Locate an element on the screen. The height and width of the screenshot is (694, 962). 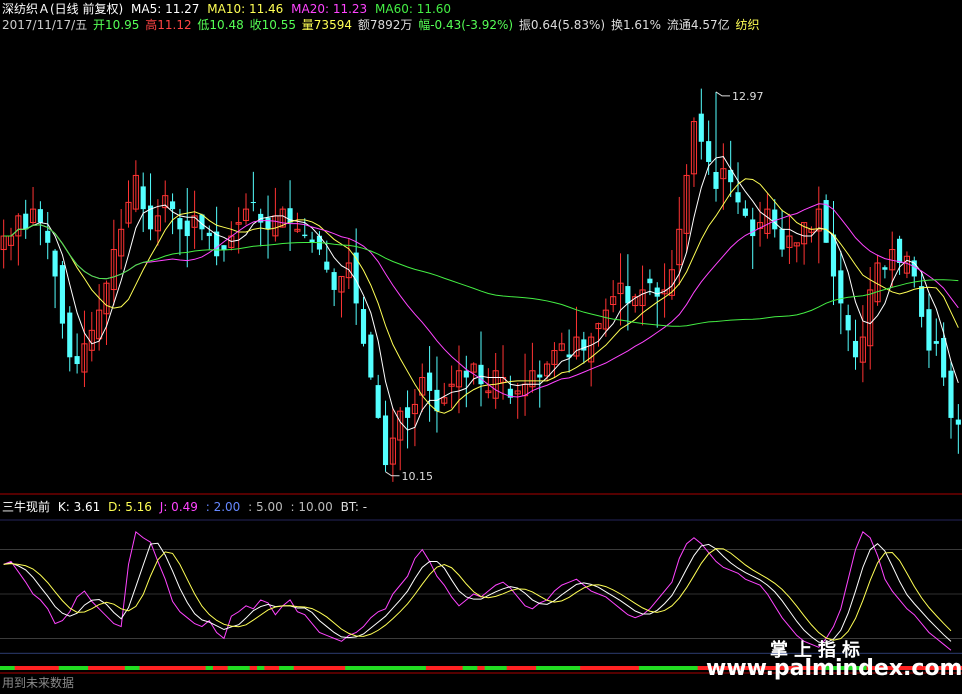
ma60-line is located at coordinates (481, 275).